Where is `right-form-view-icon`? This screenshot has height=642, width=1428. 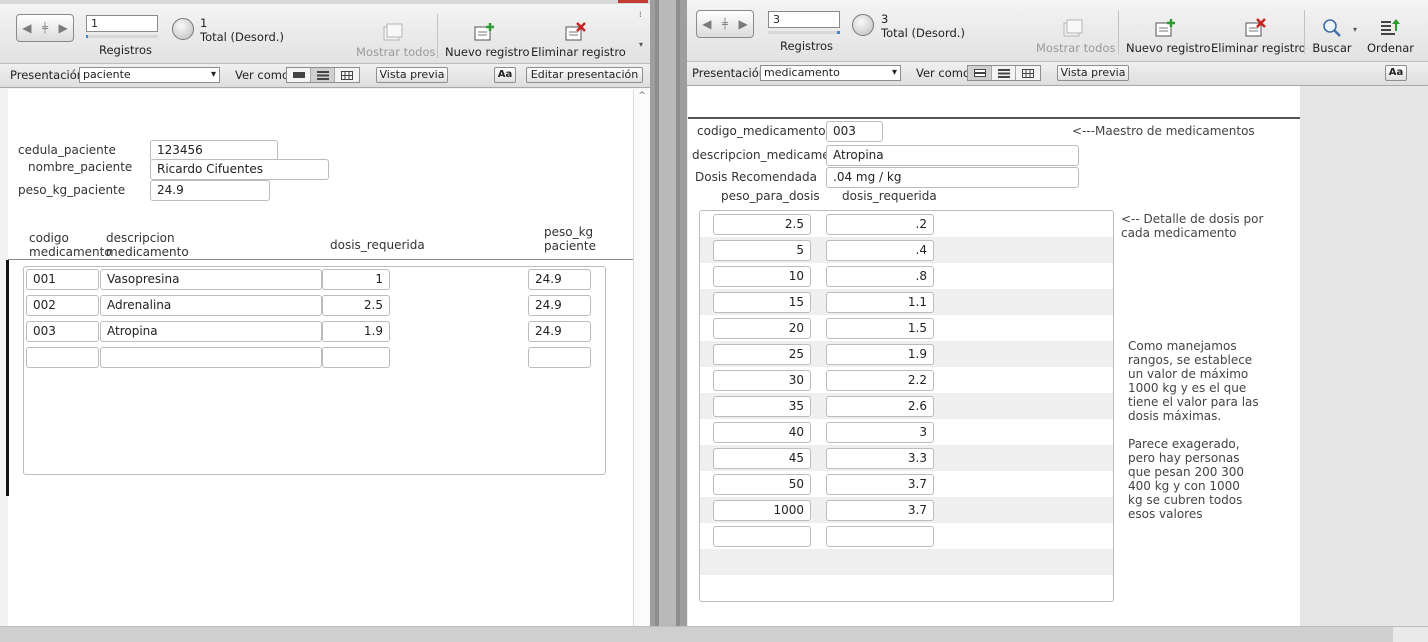 right-form-view-icon is located at coordinates (980, 73).